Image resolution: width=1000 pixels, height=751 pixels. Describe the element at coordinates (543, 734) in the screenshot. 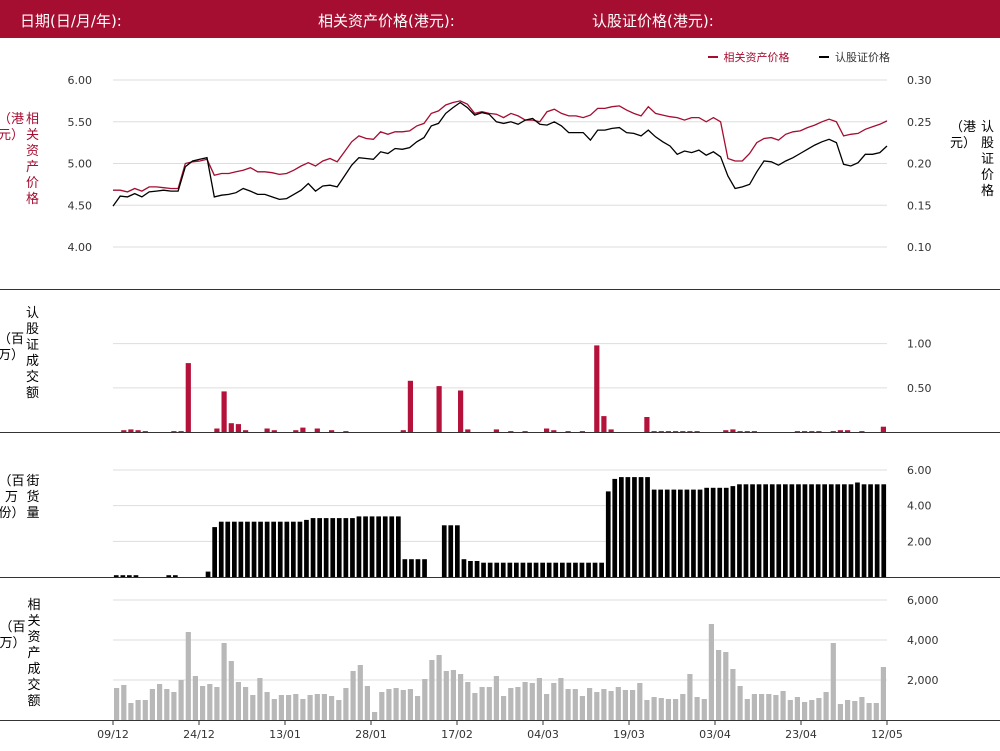

I see `x-axis-tick-label: 04/03` at that location.